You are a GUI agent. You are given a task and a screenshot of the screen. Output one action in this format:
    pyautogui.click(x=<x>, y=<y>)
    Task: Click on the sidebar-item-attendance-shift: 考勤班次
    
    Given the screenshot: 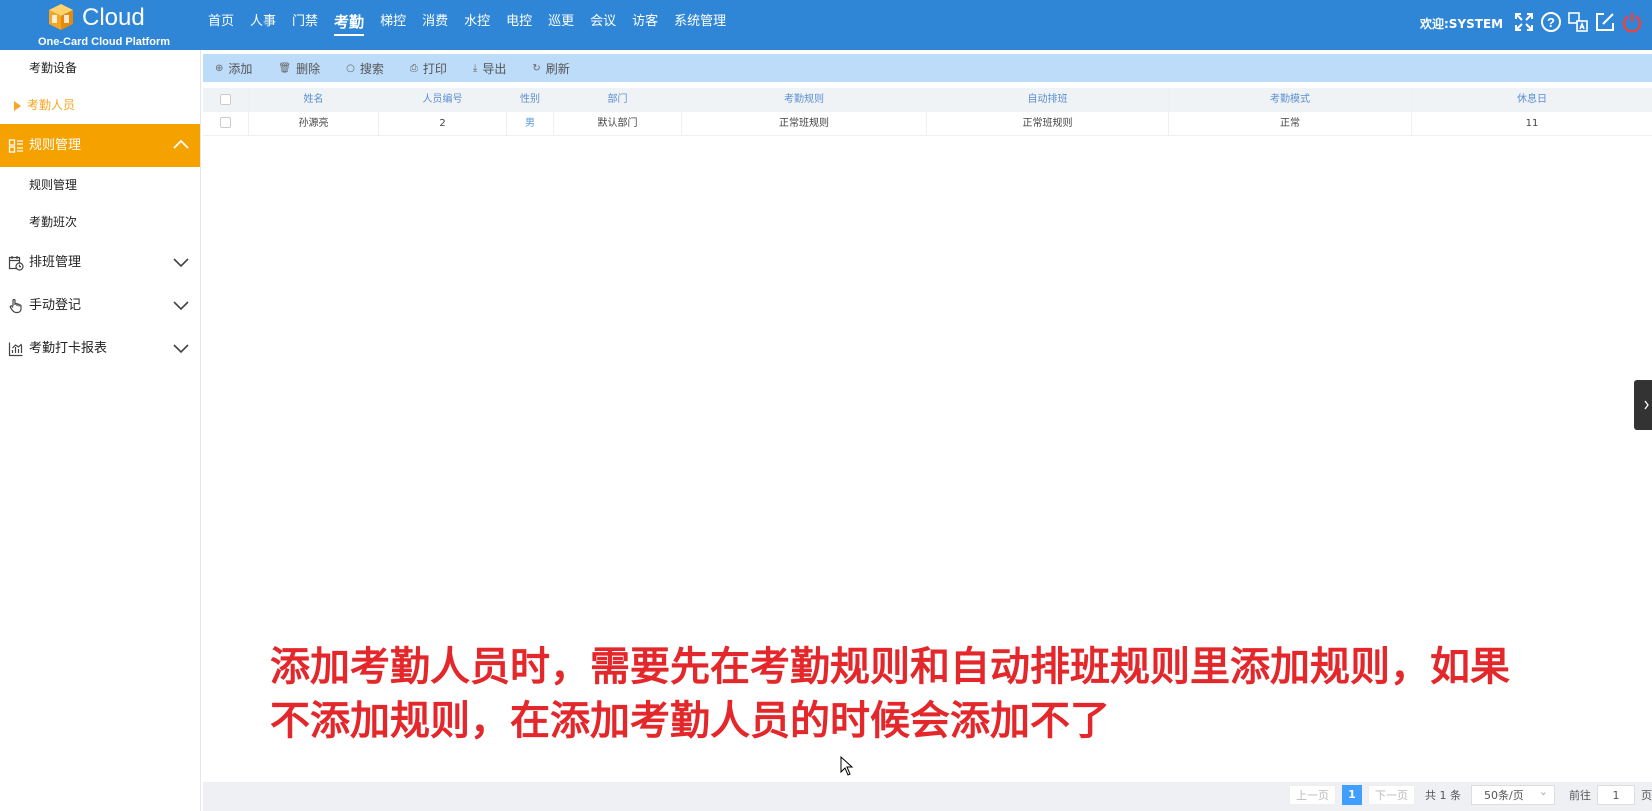 What is the action you would take?
    pyautogui.click(x=100, y=222)
    